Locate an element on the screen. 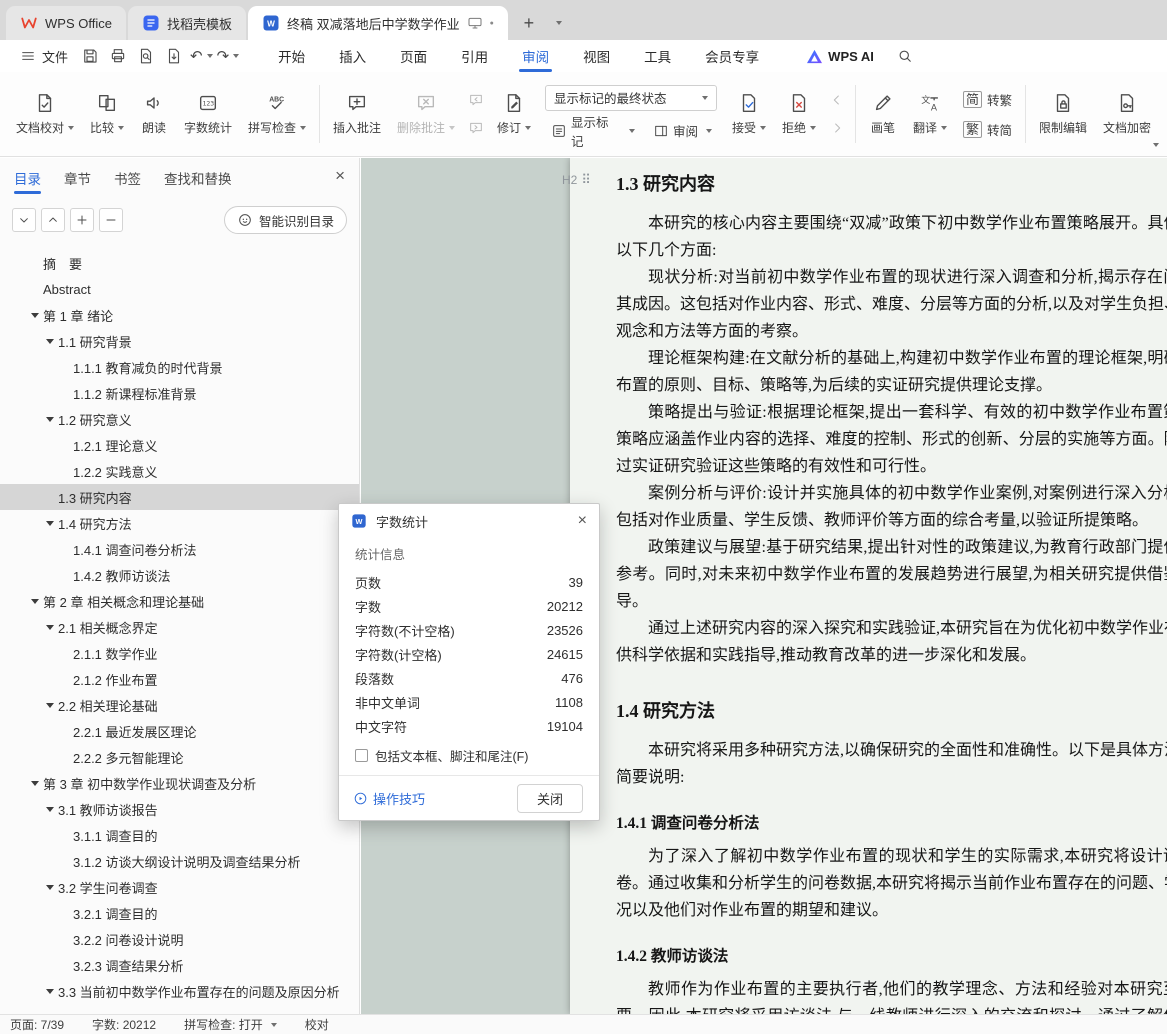 The height and width of the screenshot is (1034, 1167). menu-tab-7: 会员专享 is located at coordinates (732, 56).